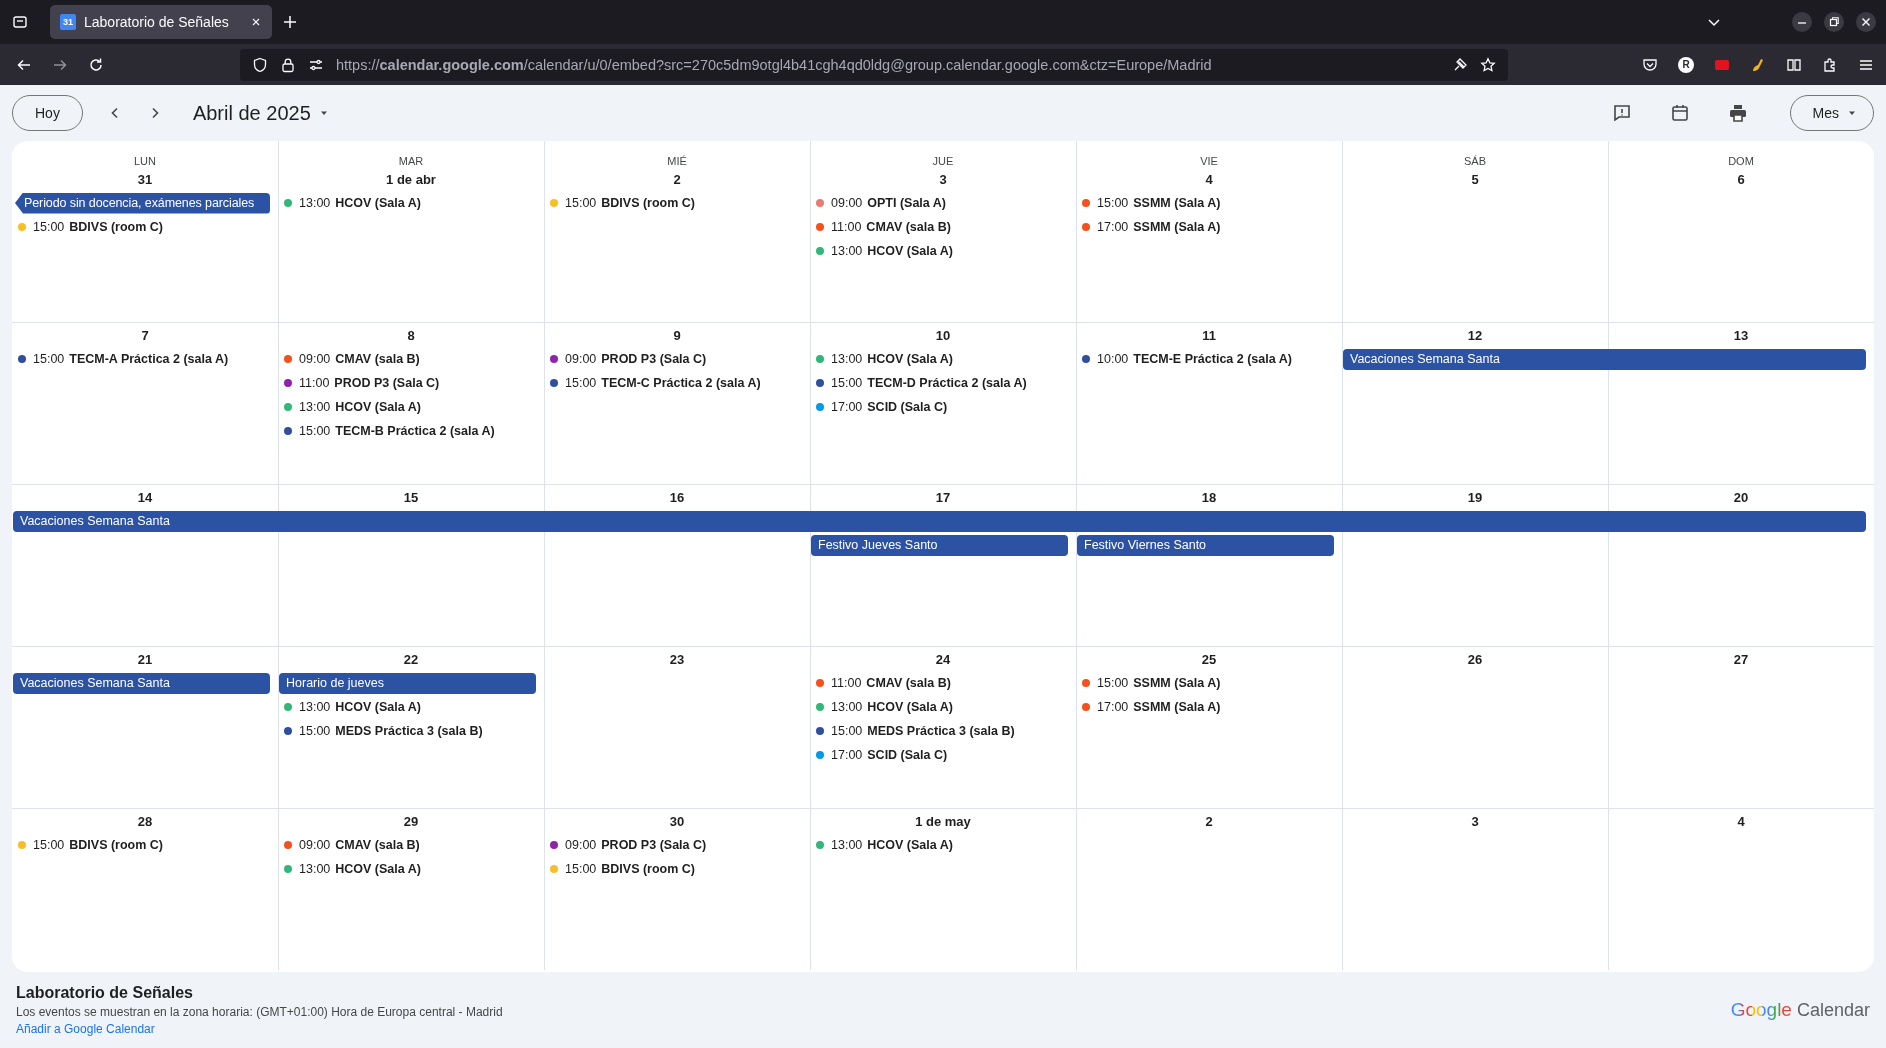 The height and width of the screenshot is (1048, 1886). I want to click on day-number: 11, so click(1209, 335).